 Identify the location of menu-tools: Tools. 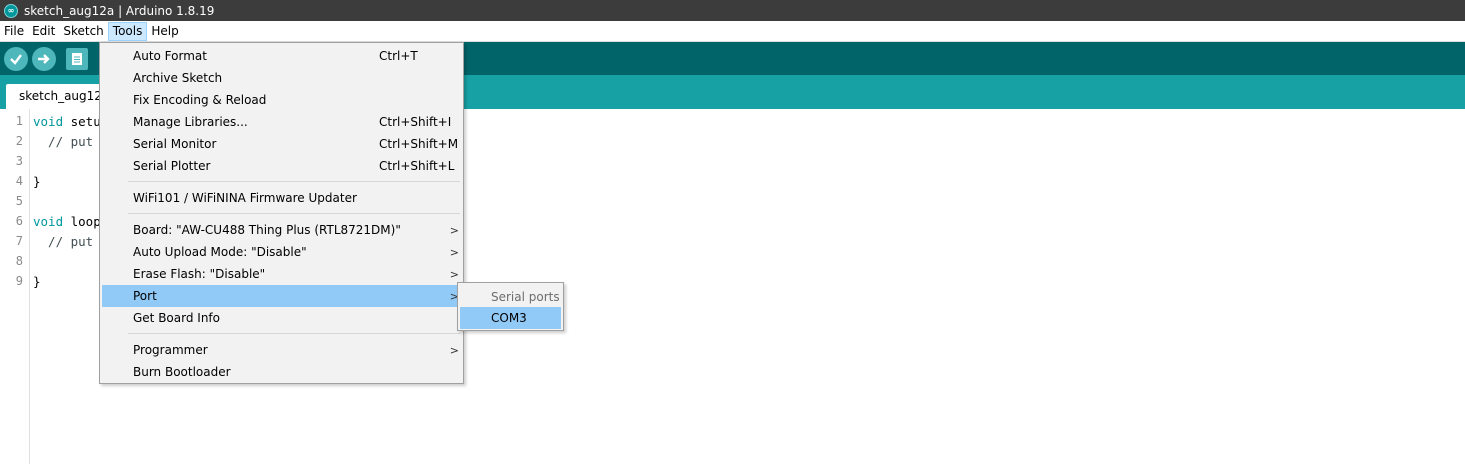
(127, 31).